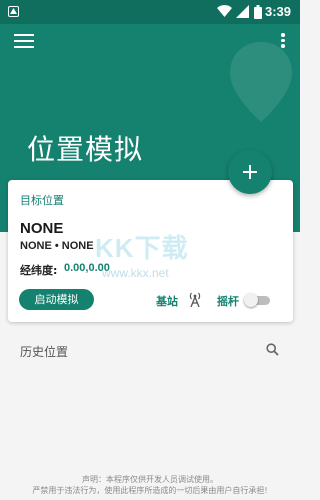  Describe the element at coordinates (261, 82) in the screenshot. I see `map-pin-decoration-icon` at that location.